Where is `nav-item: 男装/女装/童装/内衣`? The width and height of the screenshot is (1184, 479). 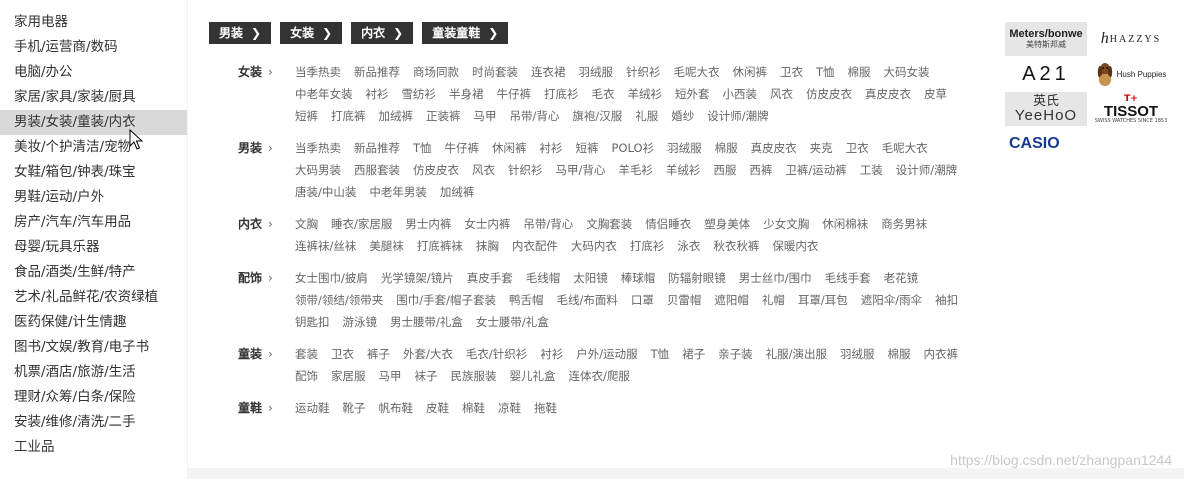 nav-item: 男装/女装/童装/内衣 is located at coordinates (93, 122).